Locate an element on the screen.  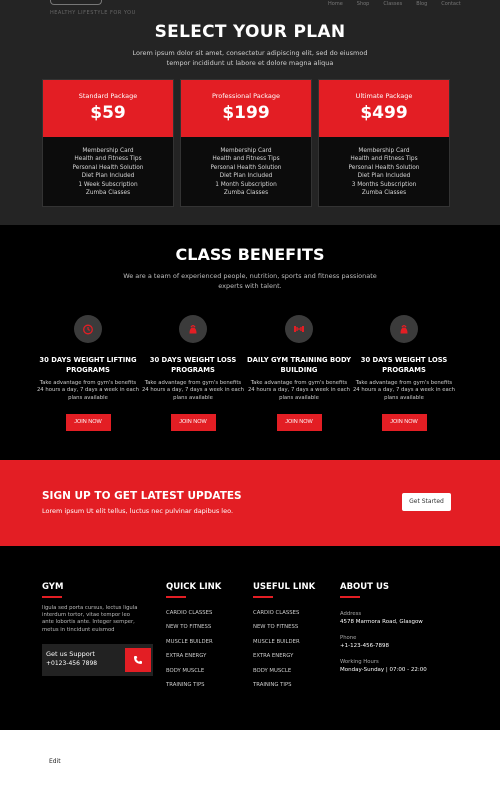
footer-about-title: ABOUT US is located at coordinates (364, 587).